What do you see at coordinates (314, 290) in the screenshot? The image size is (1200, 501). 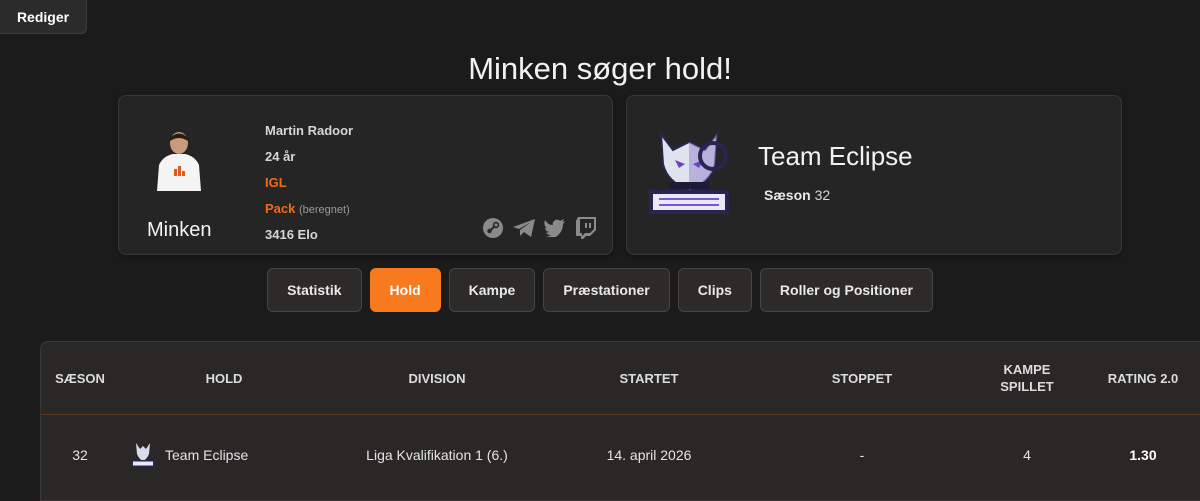 I see `tab-statistik: Statistik` at bounding box center [314, 290].